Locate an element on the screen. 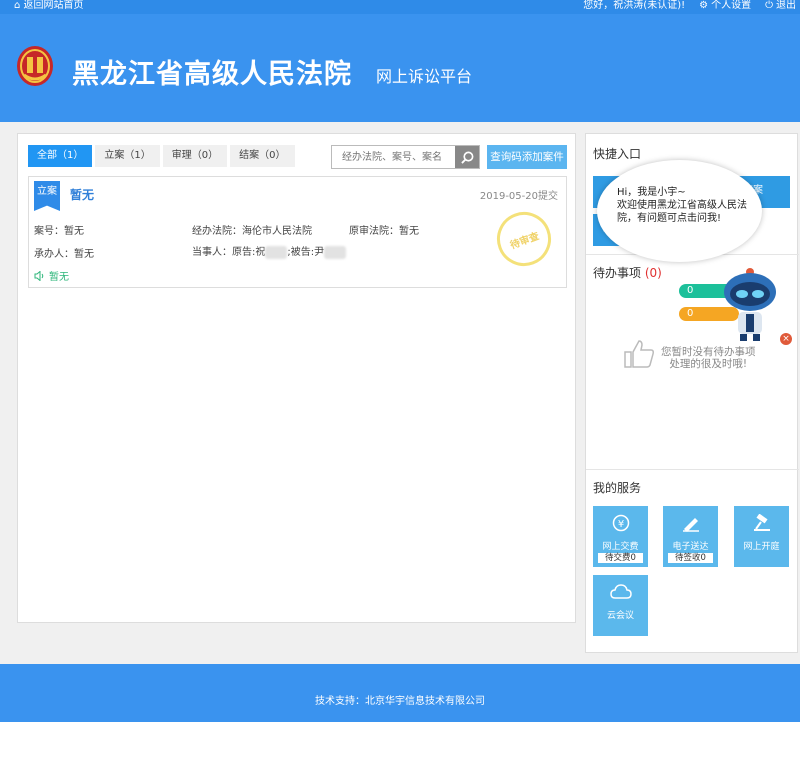 This screenshot has height=768, width=800. tab-filing: 立案（1） is located at coordinates (127, 156).